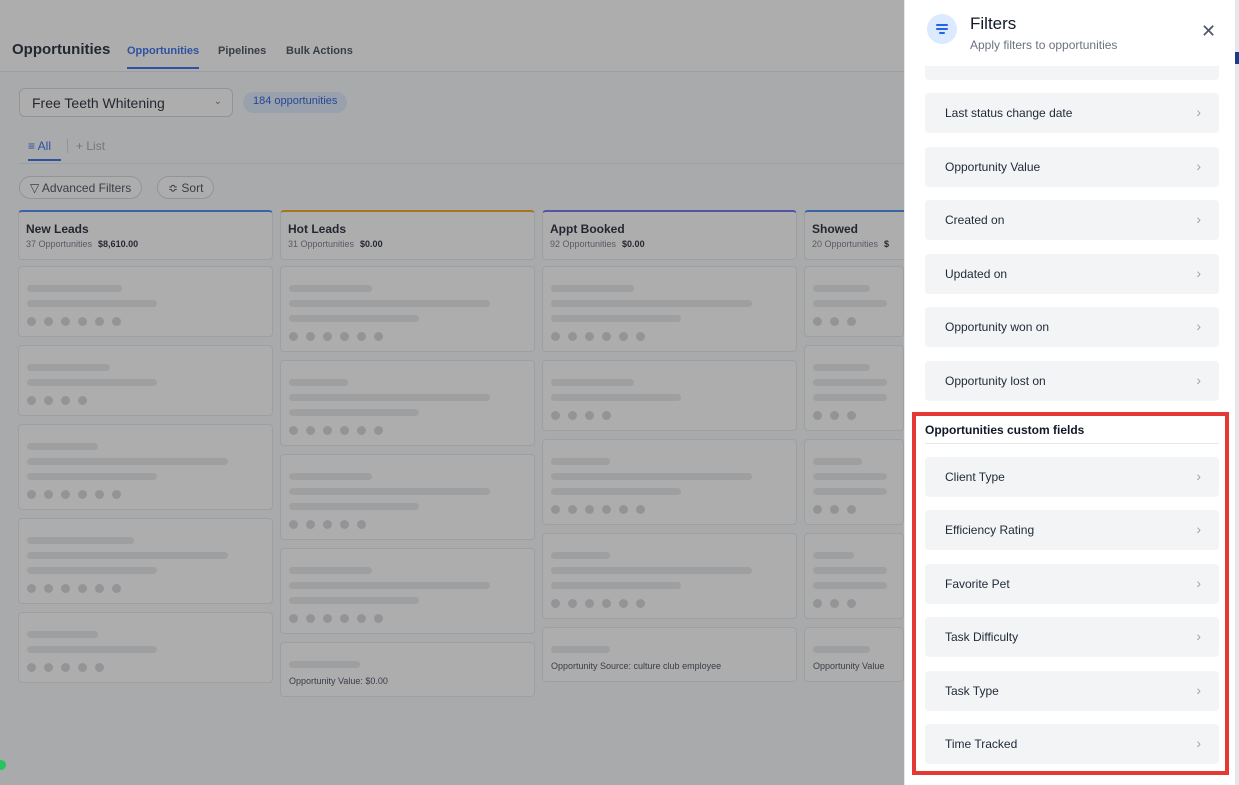 The height and width of the screenshot is (785, 1239). What do you see at coordinates (1208, 31) in the screenshot?
I see `close-icon: ✕` at bounding box center [1208, 31].